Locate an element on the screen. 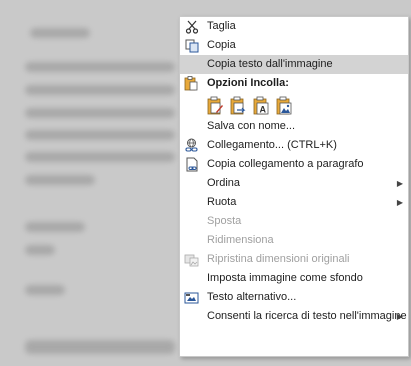 The image size is (411, 366). alt-text-icon is located at coordinates (191, 297).